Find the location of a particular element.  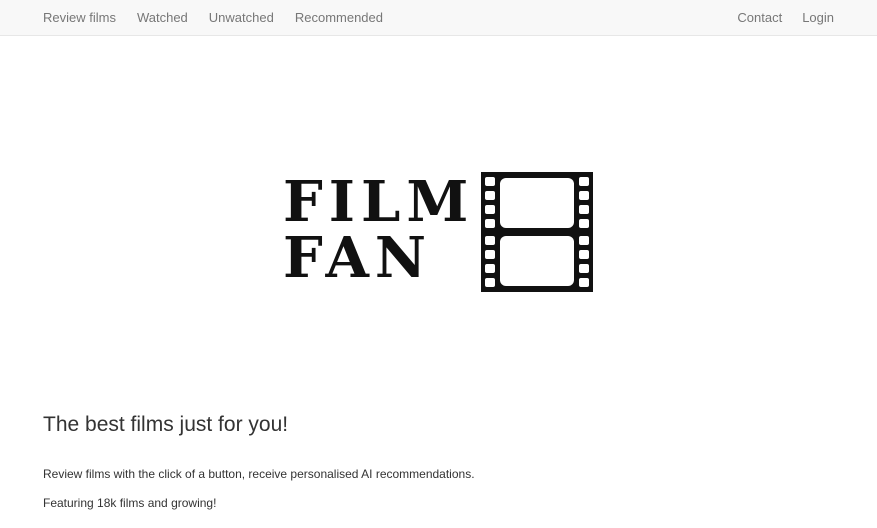

nav-link-contact: Contact is located at coordinates (759, 17).